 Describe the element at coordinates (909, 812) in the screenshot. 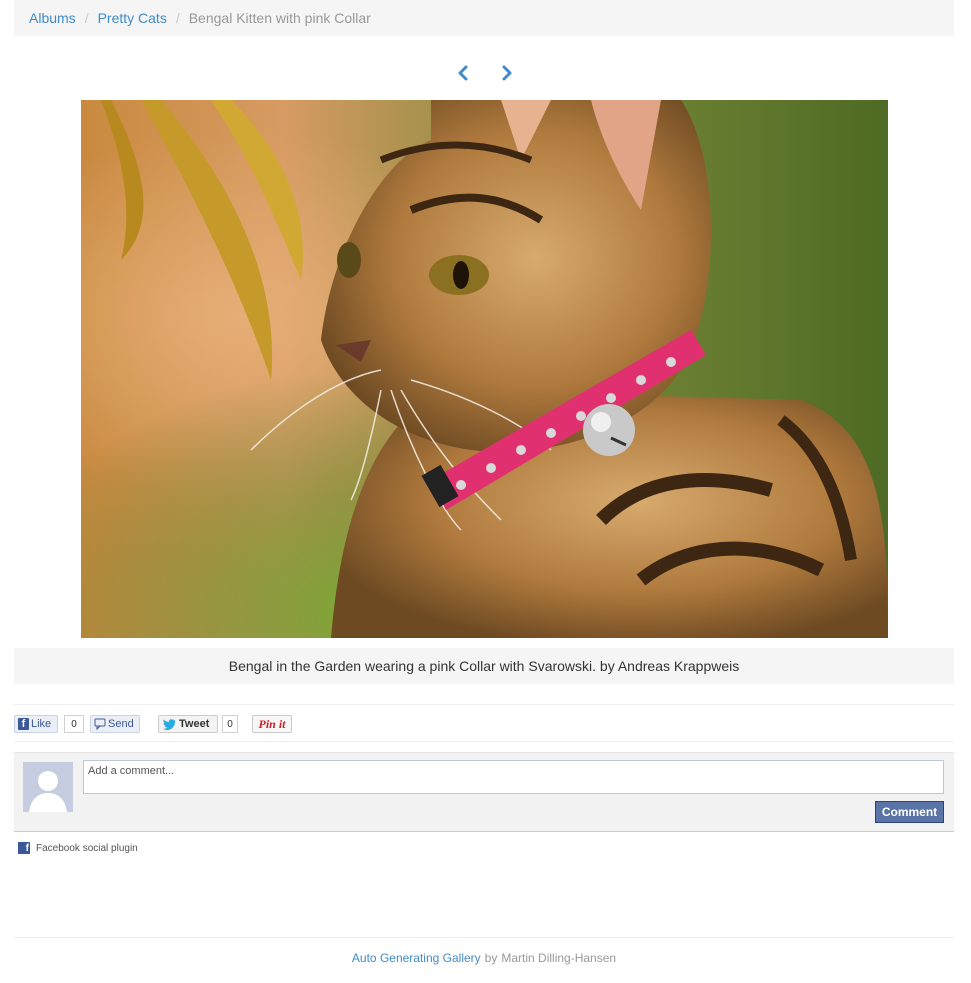

I see `comment-button: Comment` at that location.